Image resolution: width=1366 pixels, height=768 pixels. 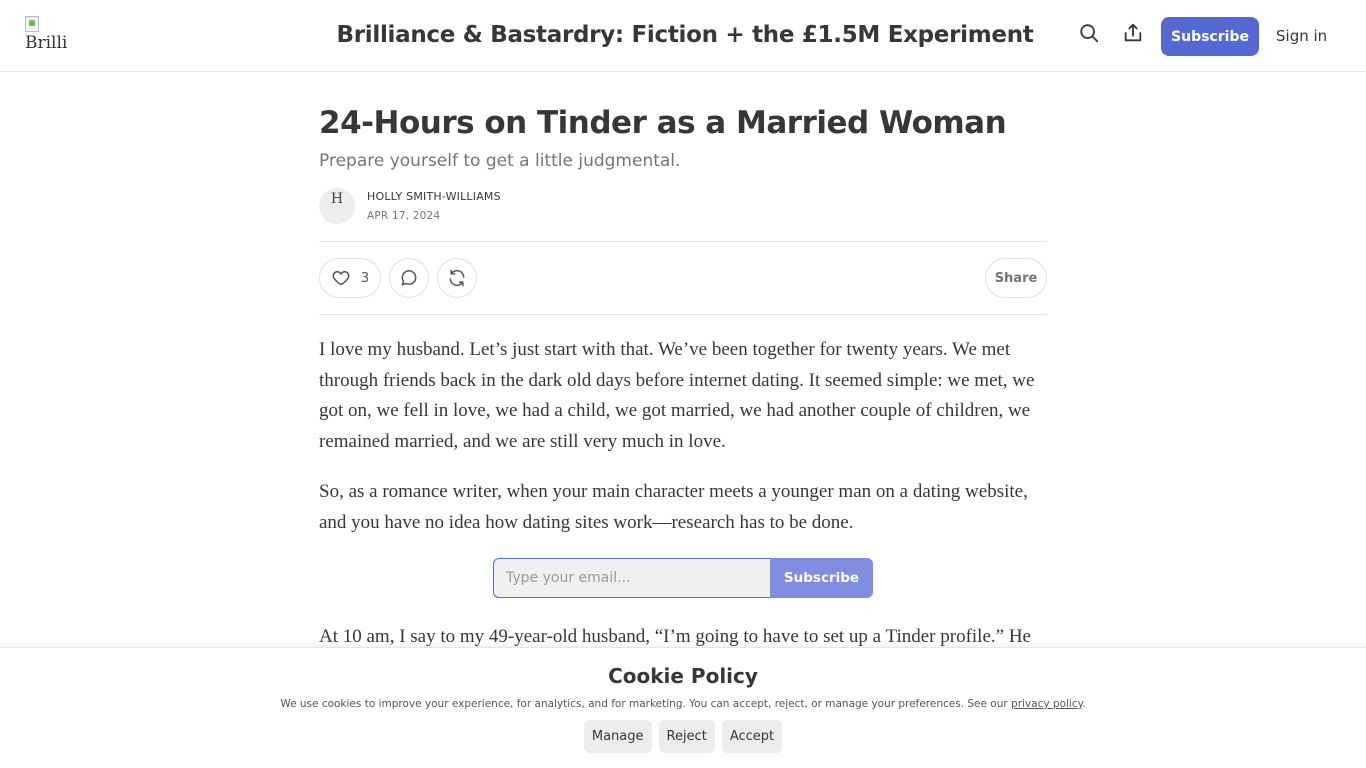 I want to click on author-name: HOLLY SMITH-WILLIAMS, so click(x=434, y=196).